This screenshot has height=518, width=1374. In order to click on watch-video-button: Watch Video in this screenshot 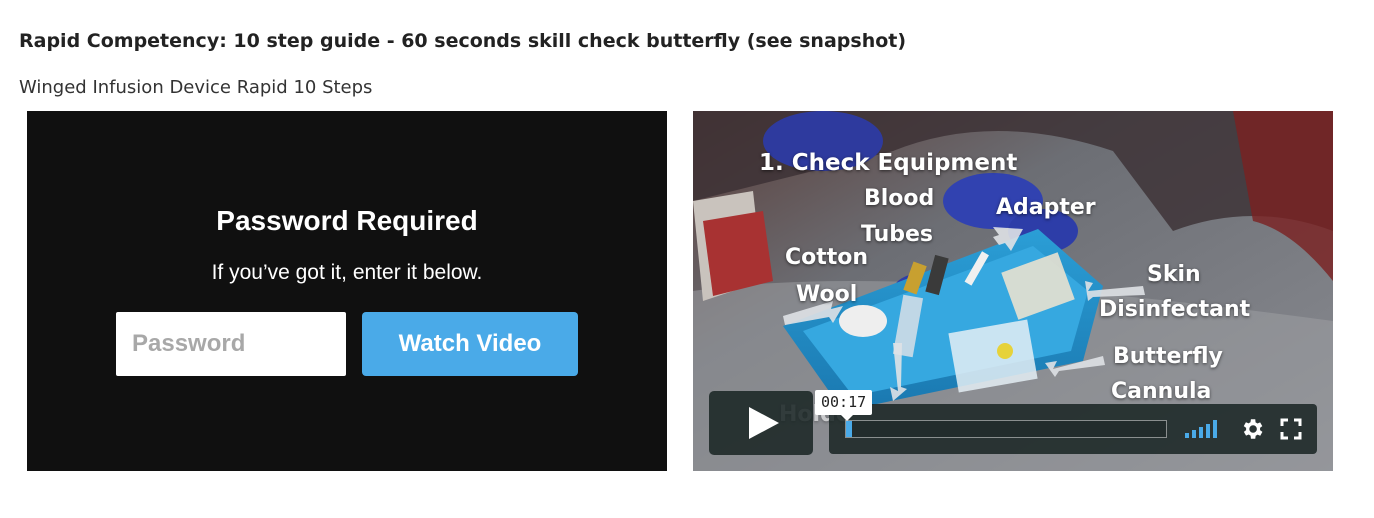, I will do `click(470, 344)`.